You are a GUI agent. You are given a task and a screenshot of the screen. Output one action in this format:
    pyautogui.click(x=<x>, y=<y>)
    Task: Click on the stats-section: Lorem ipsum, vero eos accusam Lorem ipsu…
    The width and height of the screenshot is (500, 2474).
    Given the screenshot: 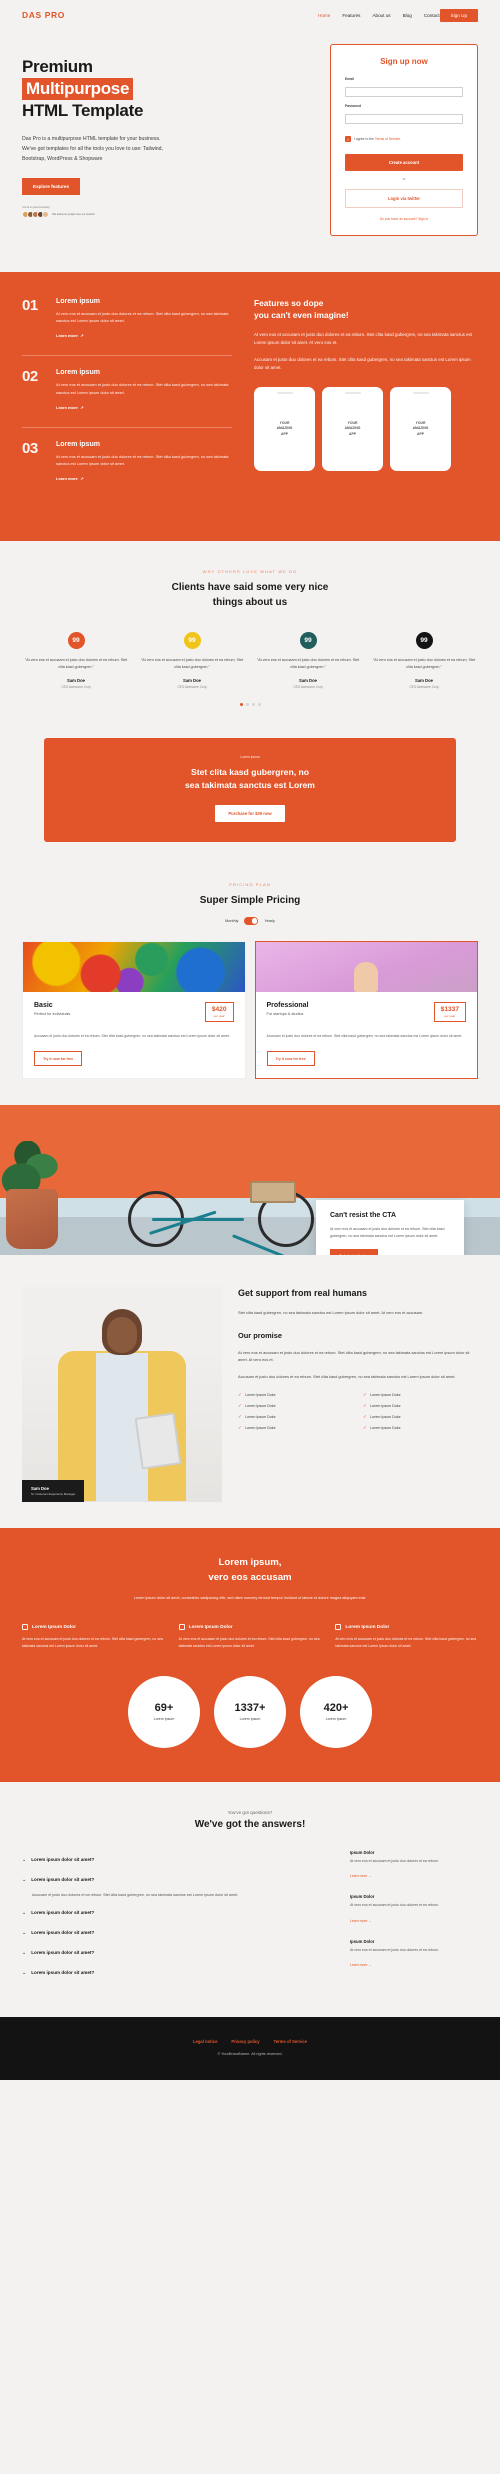 What is the action you would take?
    pyautogui.click(x=250, y=1655)
    